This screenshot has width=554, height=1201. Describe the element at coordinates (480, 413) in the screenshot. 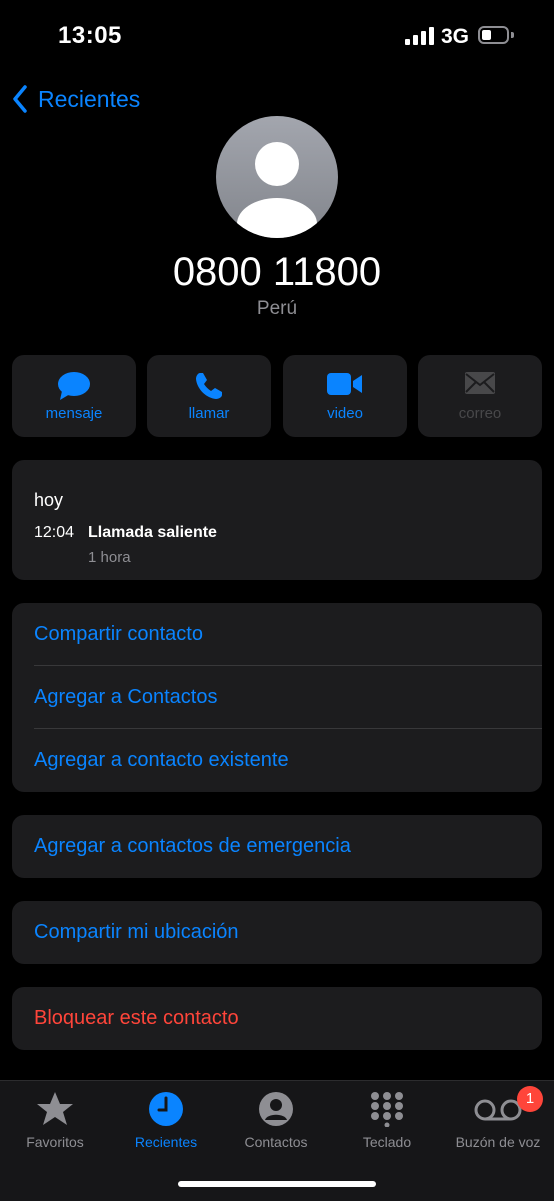

I see `mail-label: correo` at that location.